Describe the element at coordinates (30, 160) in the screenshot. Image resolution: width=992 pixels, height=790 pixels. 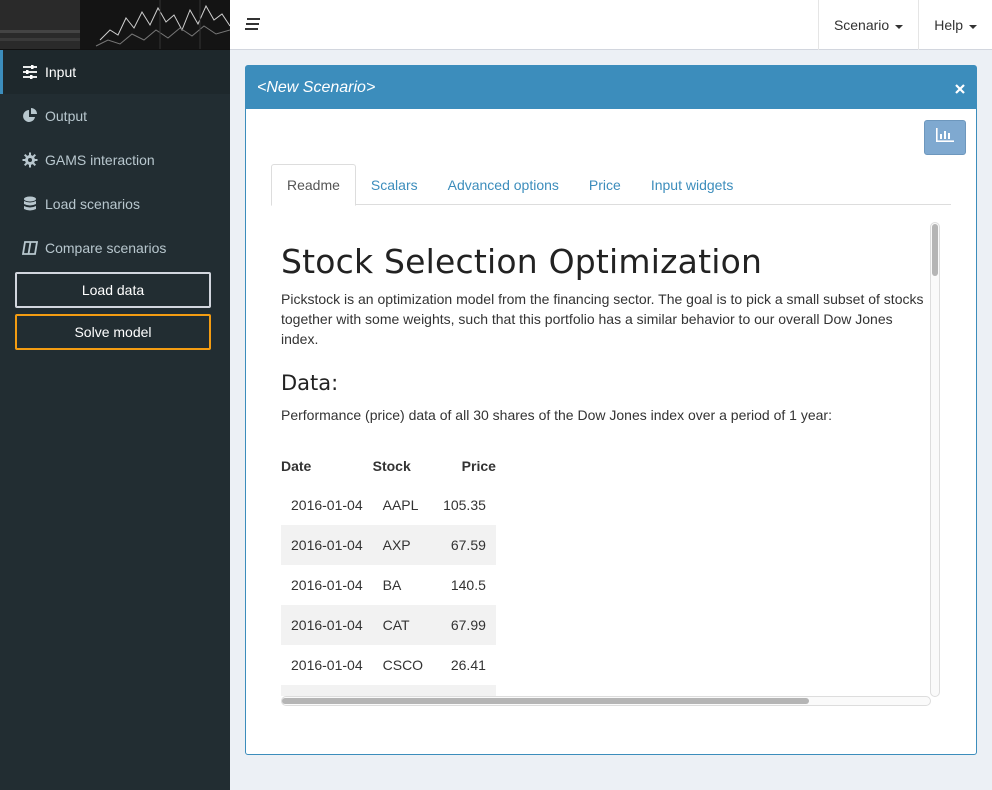
I see `gear-icon` at that location.